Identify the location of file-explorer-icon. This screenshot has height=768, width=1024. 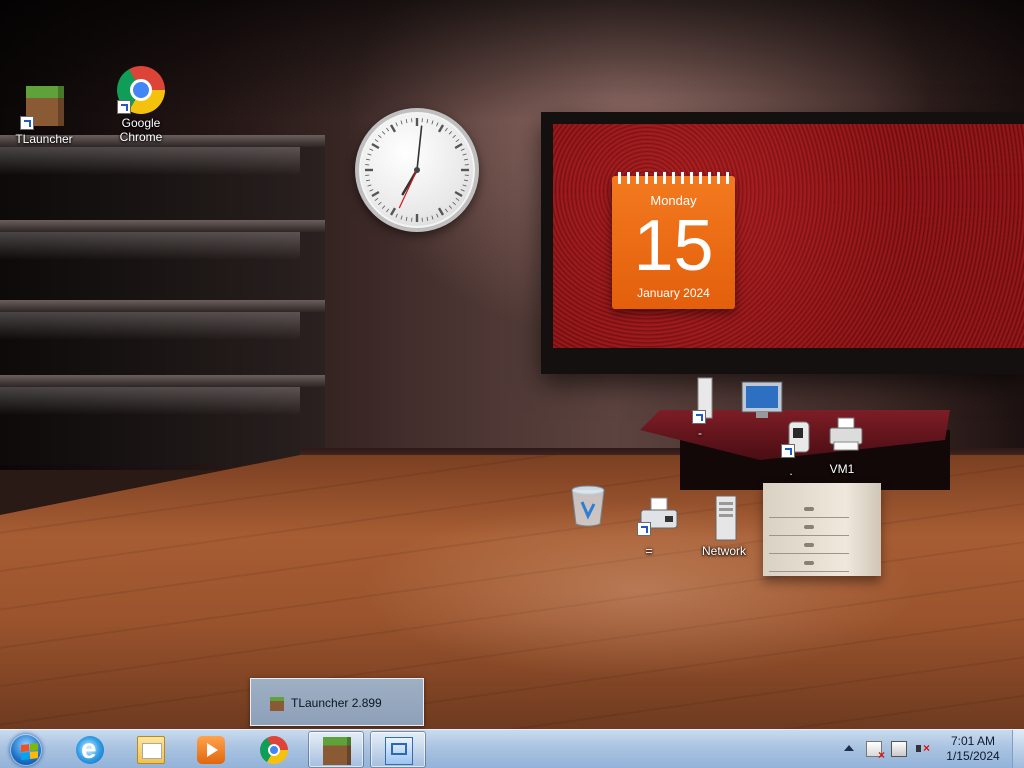
(151, 750).